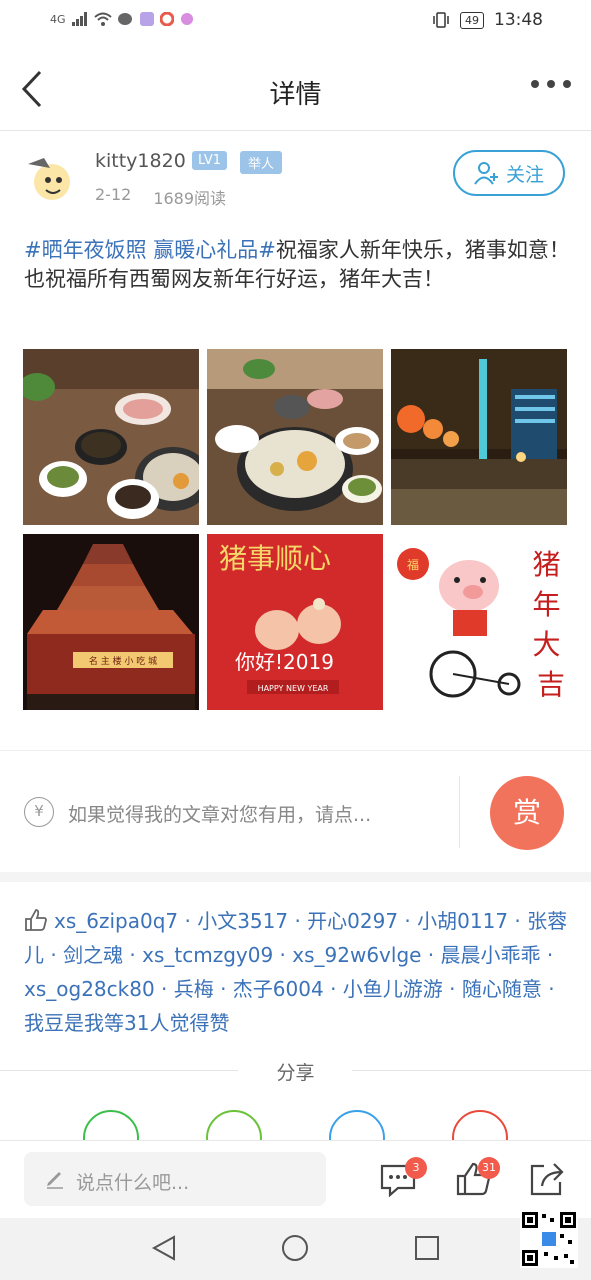  I want to click on status-icons-left: 4G, so click(122, 19).